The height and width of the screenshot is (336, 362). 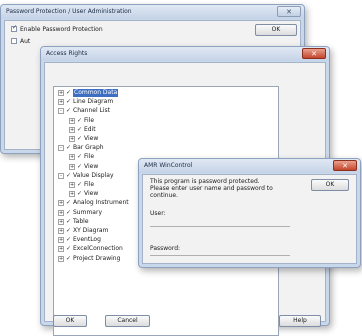 What do you see at coordinates (14, 41) in the screenshot?
I see `auto-checkbox` at bounding box center [14, 41].